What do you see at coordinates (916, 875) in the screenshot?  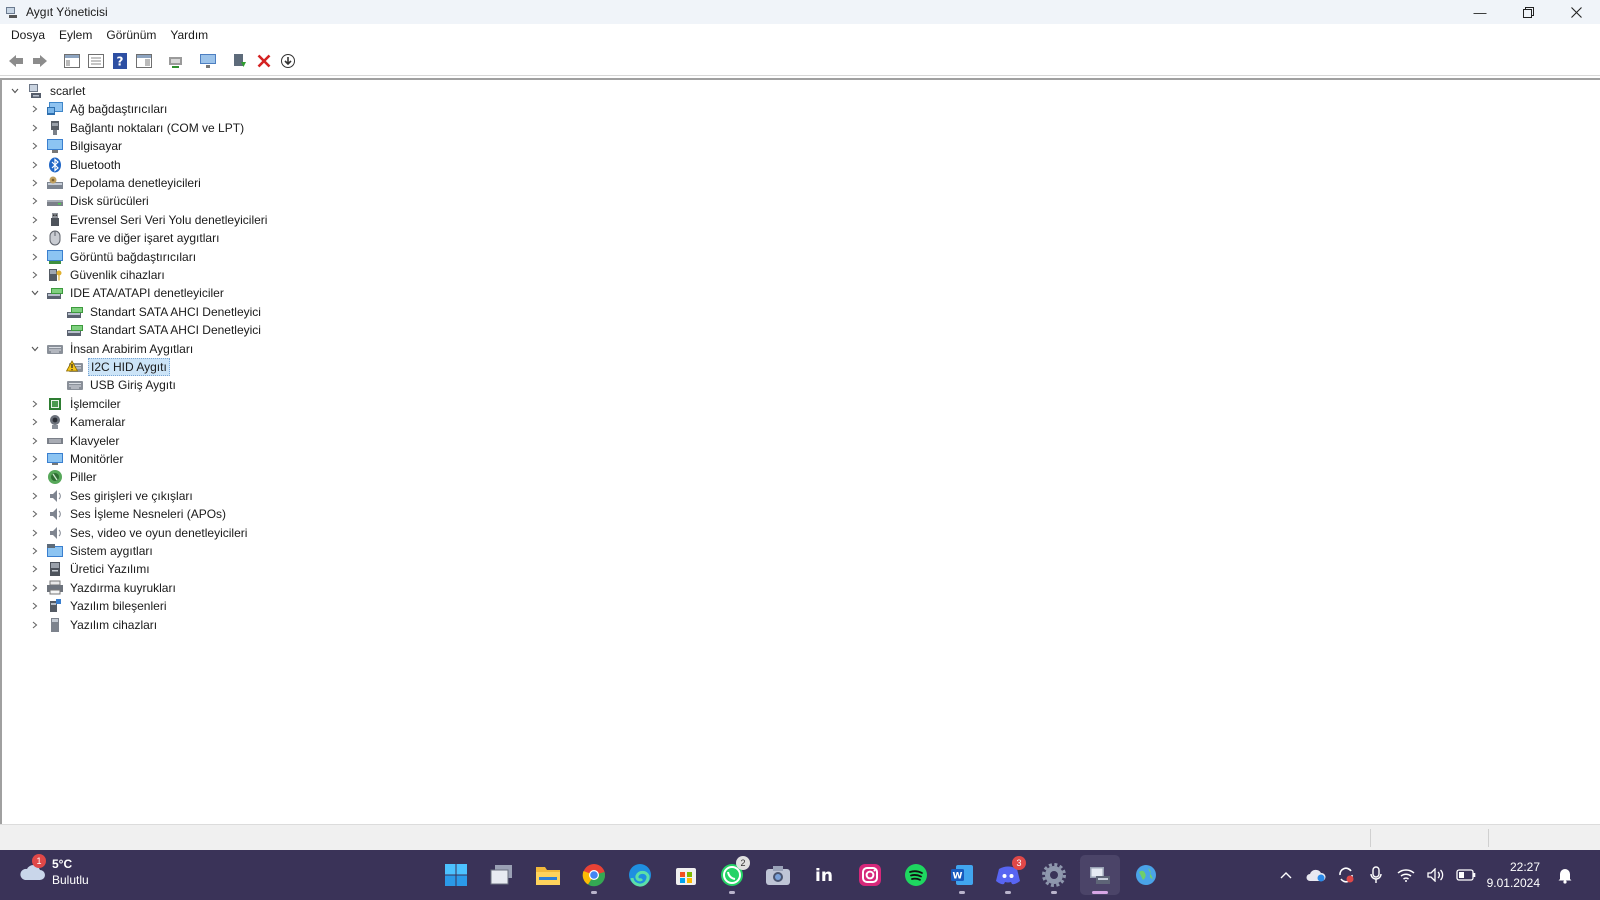 I see `taskbar-spotify` at bounding box center [916, 875].